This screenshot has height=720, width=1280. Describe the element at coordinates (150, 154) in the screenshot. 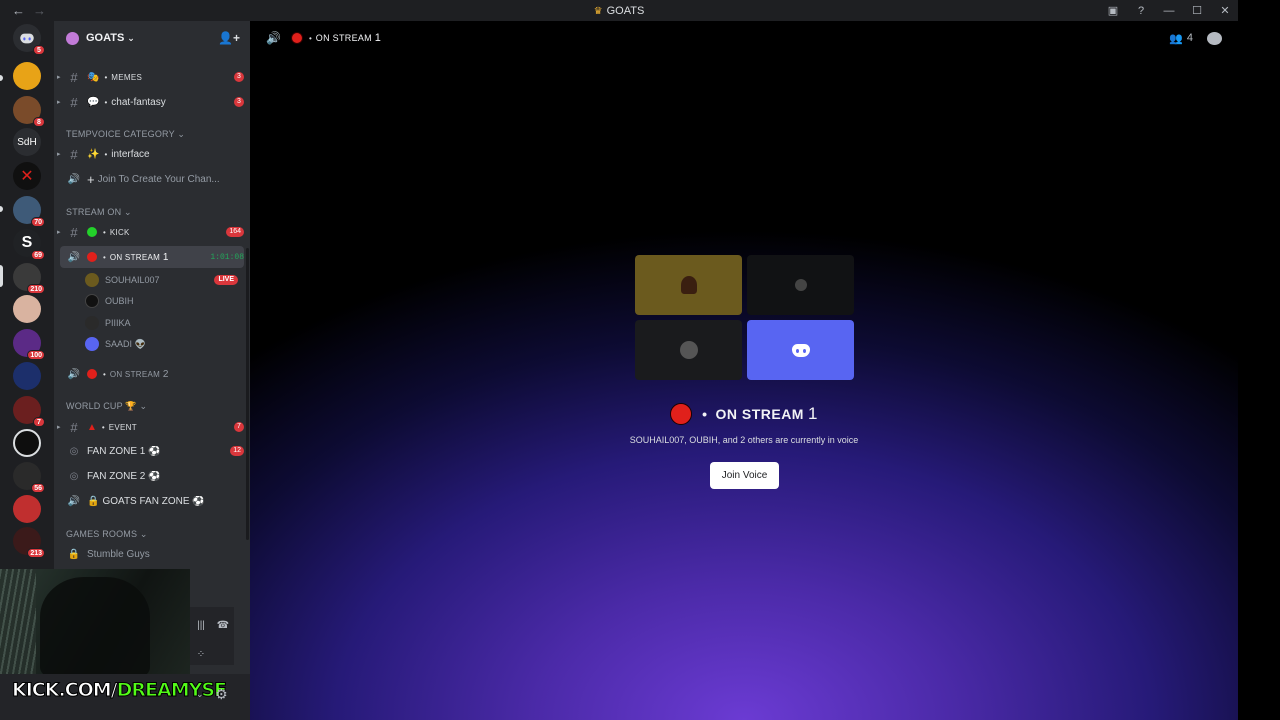

I see `channel-interface: ▸ # ✨ • interface` at that location.